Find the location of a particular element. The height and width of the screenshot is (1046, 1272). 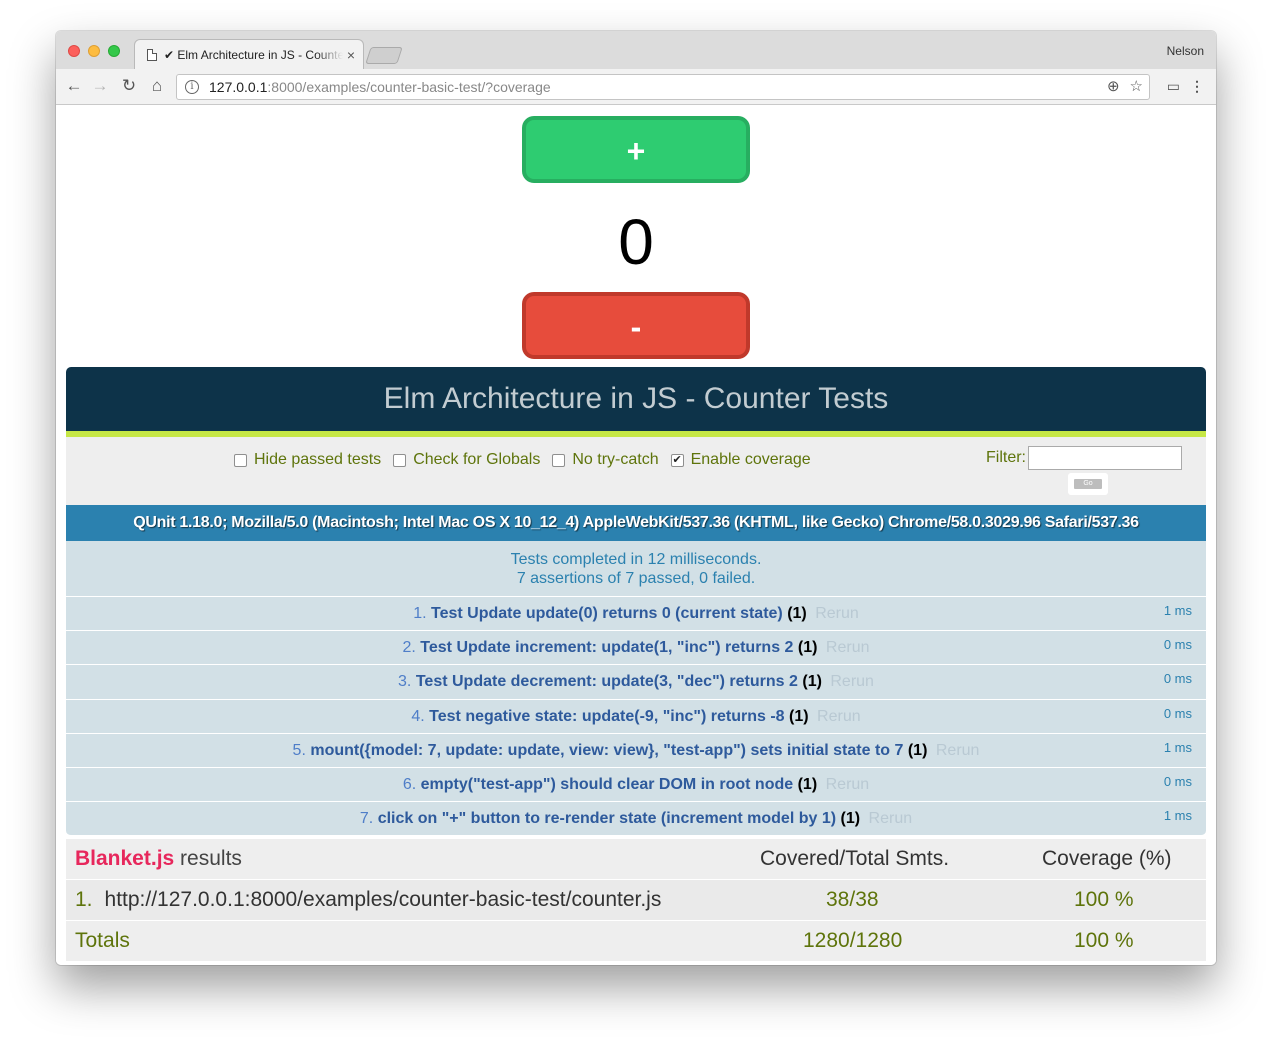

option-label: Enable coverage is located at coordinates (750, 459).